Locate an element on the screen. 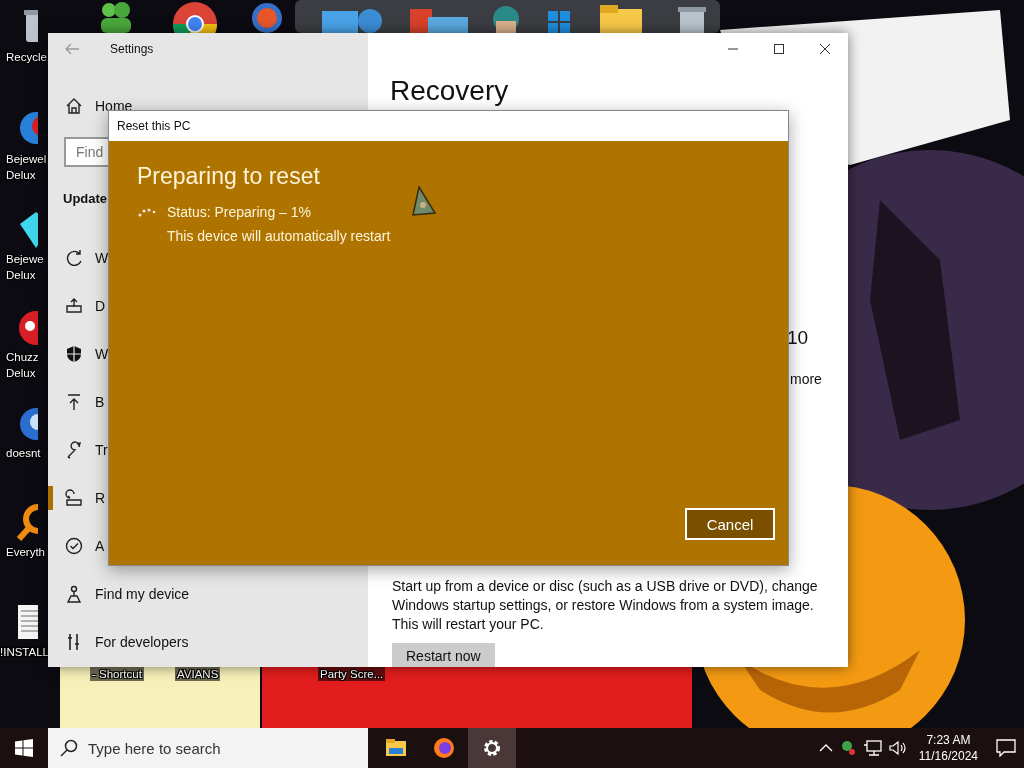 This screenshot has width=1024, height=768. page-title: Recovery is located at coordinates (450, 91).